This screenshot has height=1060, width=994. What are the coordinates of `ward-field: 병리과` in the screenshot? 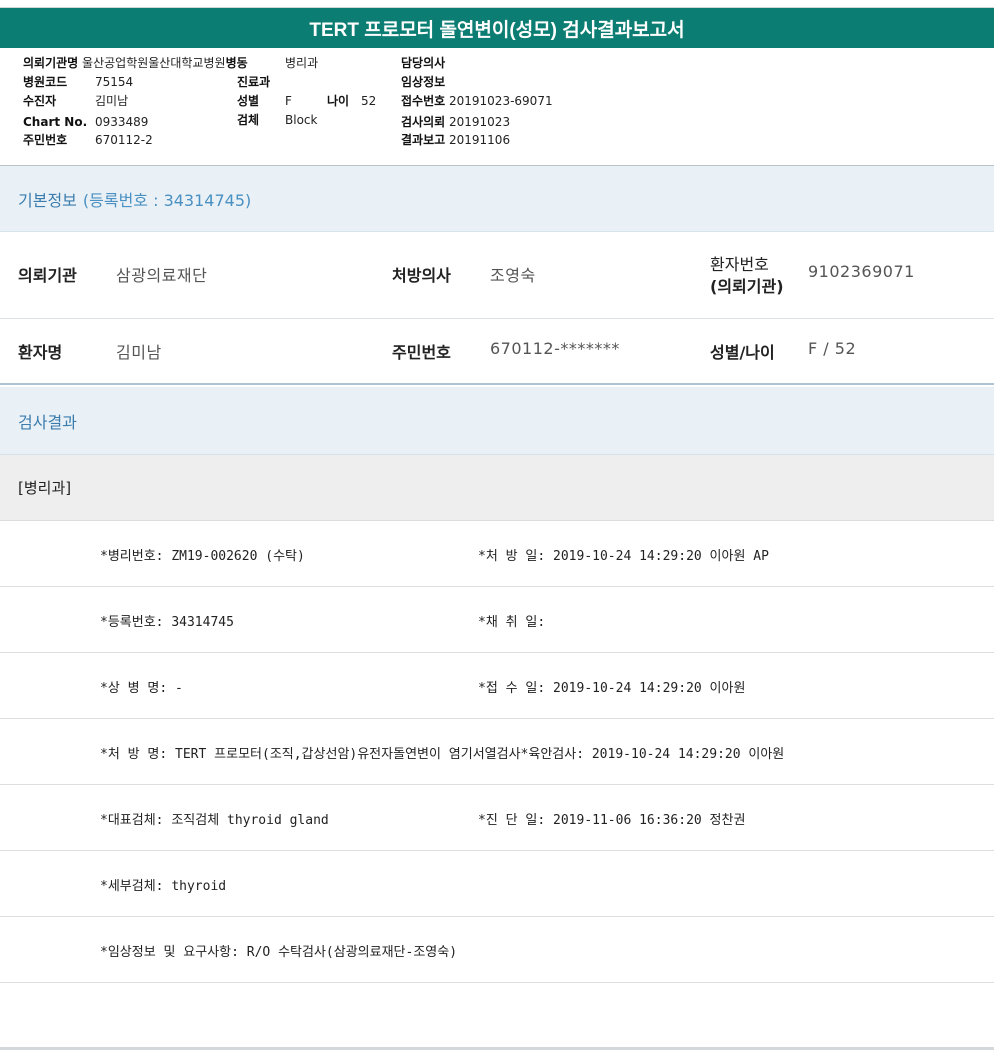 It's located at (301, 63).